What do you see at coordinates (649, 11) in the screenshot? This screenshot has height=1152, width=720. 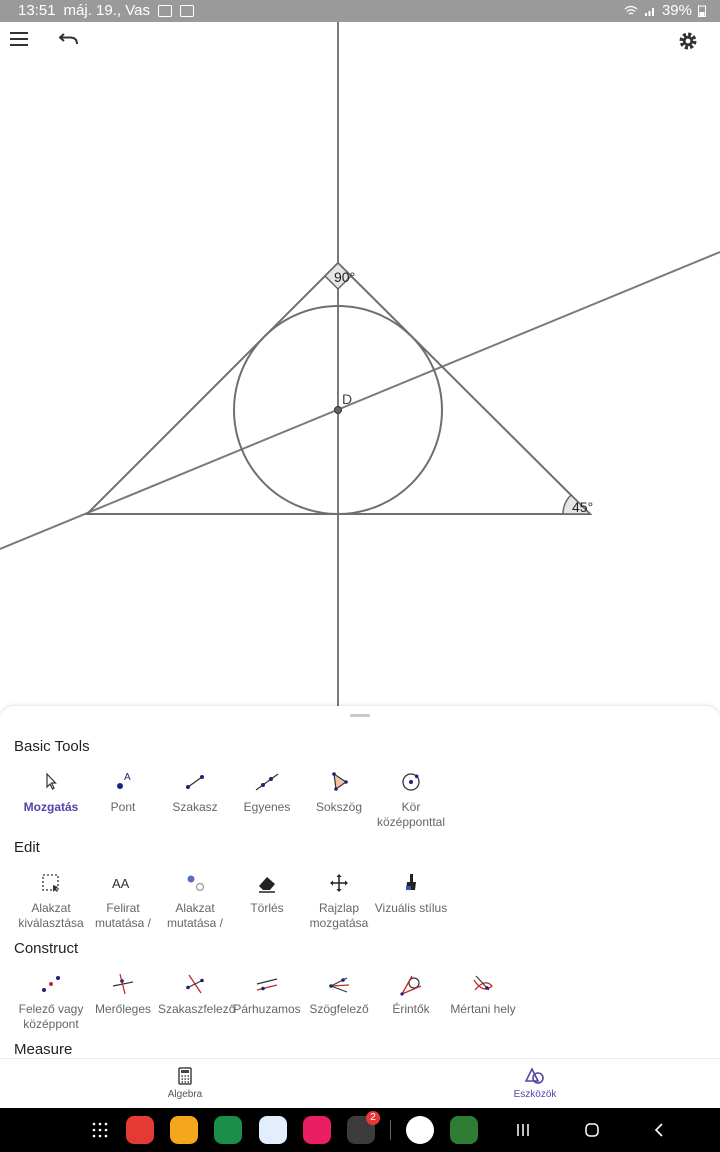 I see `signal-icon` at bounding box center [649, 11].